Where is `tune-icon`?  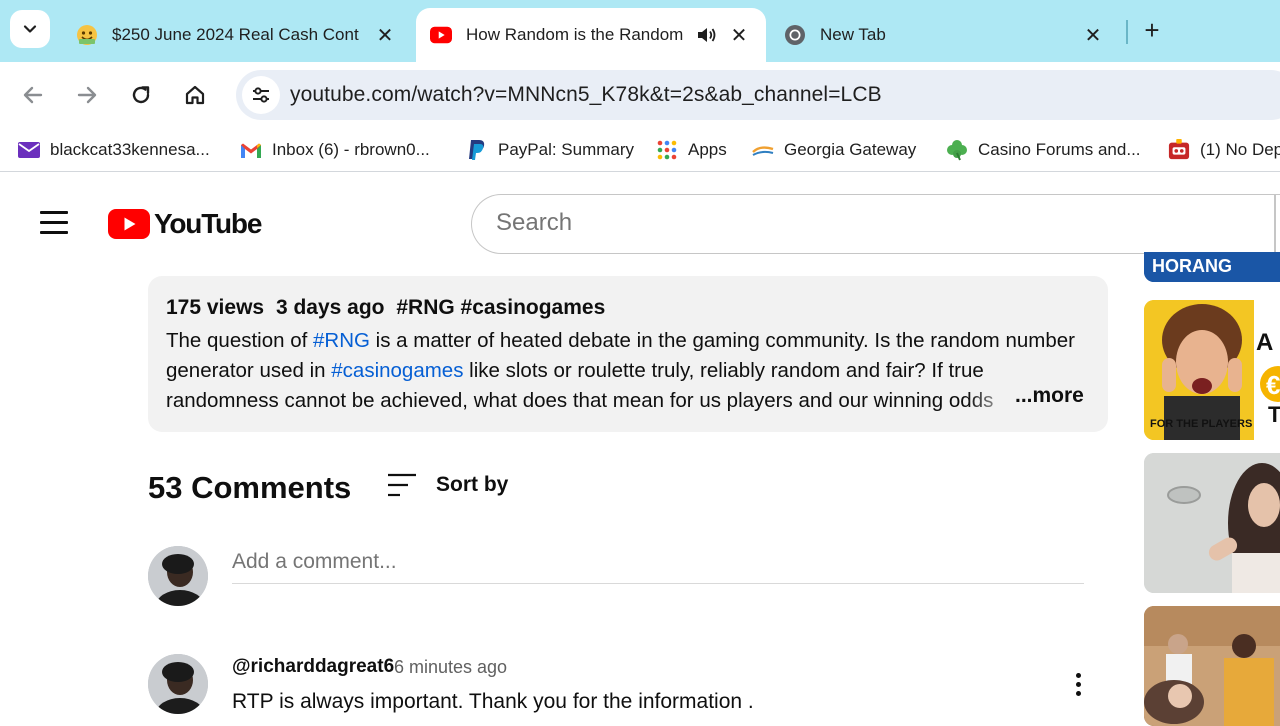
tune-icon is located at coordinates (261, 95).